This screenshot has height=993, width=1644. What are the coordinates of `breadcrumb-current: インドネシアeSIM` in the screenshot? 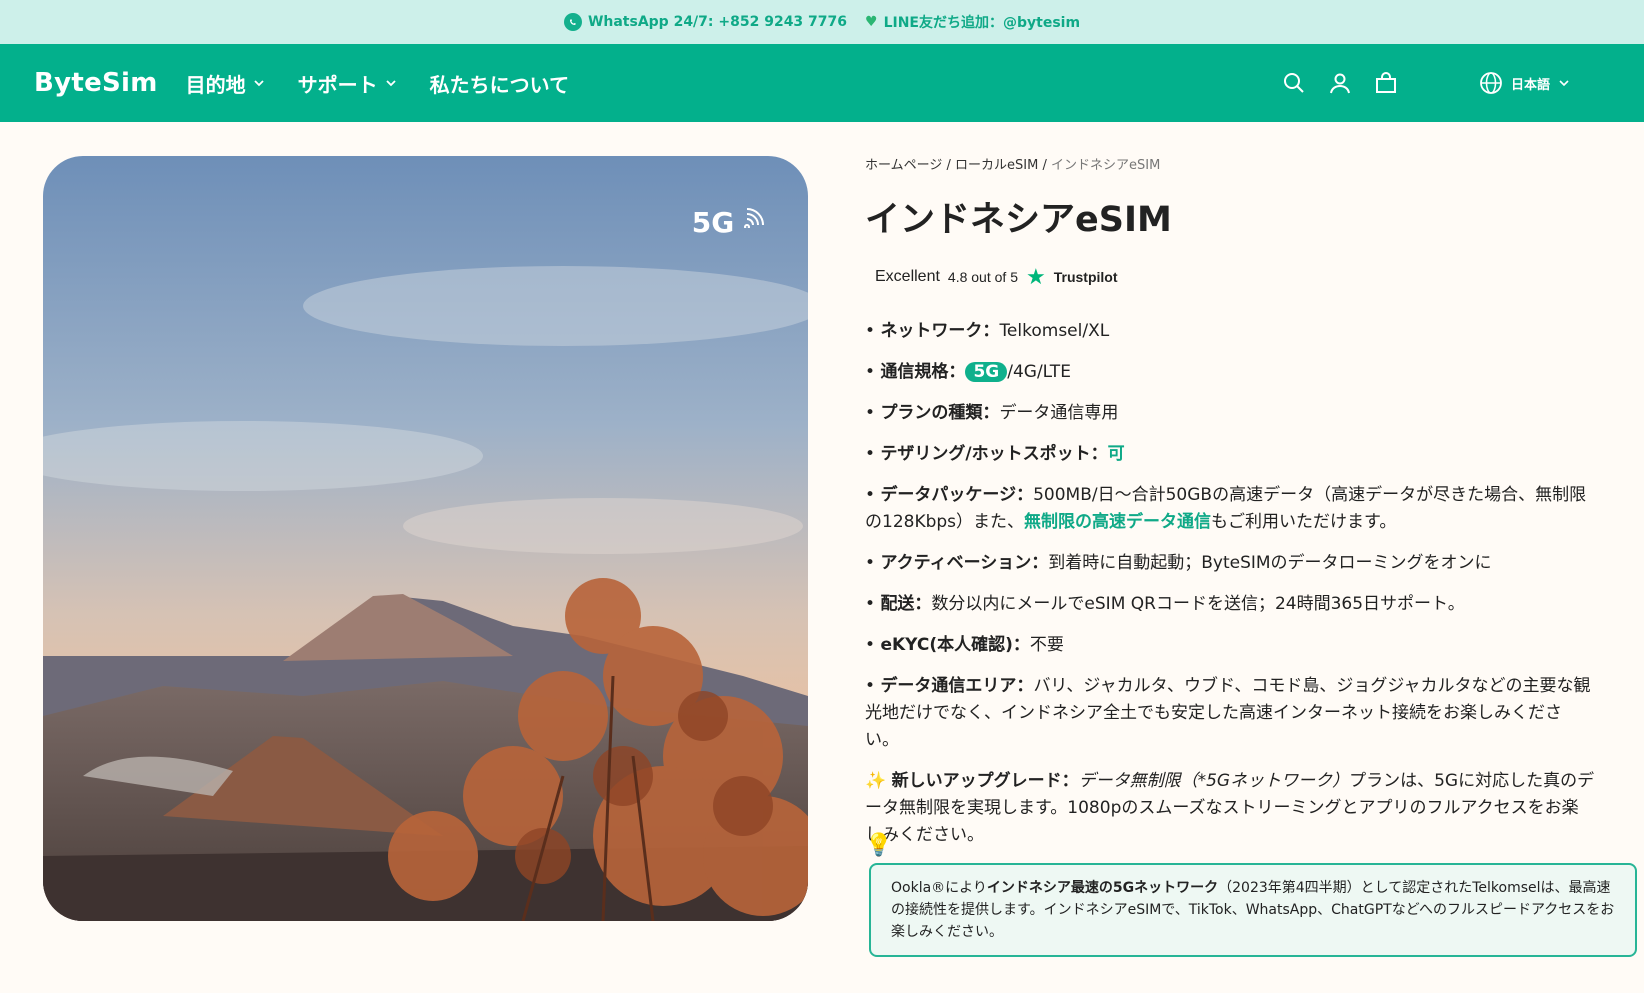 It's located at (1106, 165).